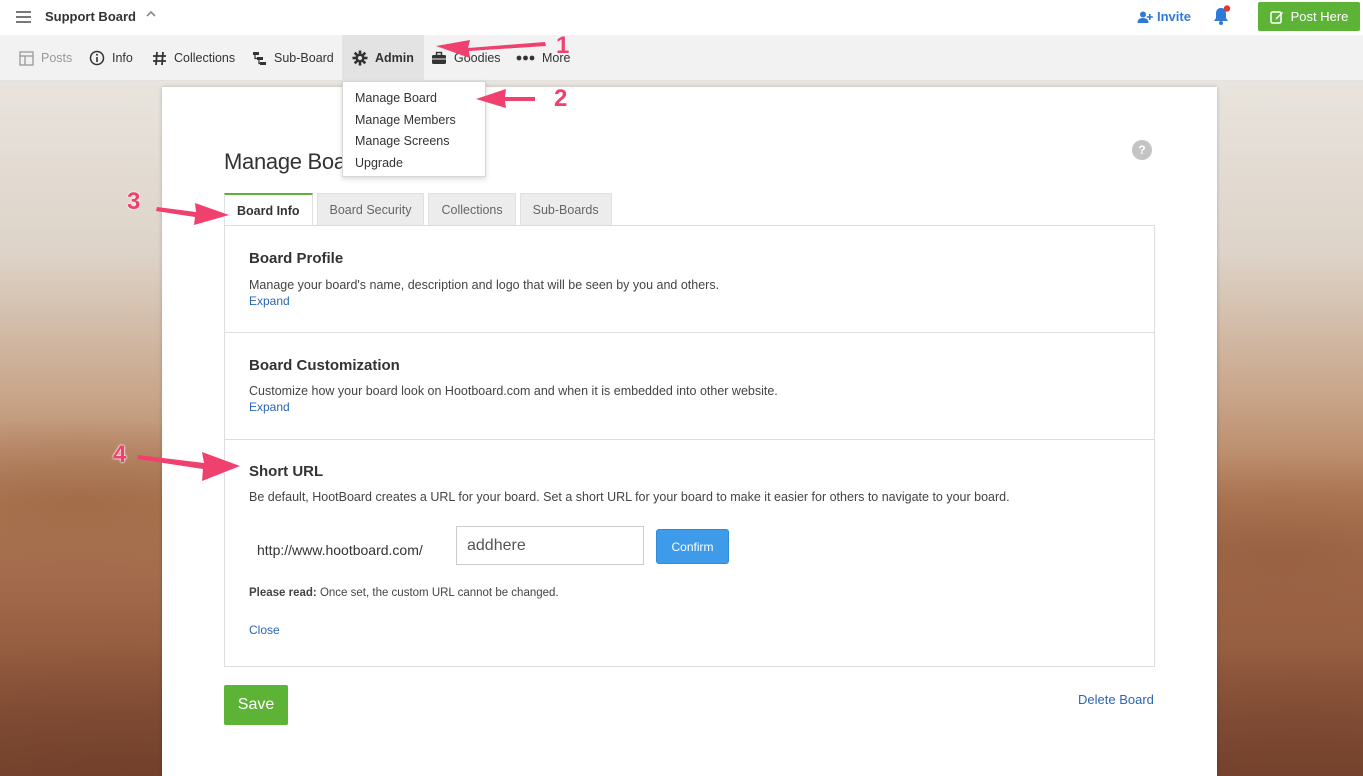 This screenshot has height=776, width=1363. I want to click on annotation-number-2: 2, so click(561, 98).